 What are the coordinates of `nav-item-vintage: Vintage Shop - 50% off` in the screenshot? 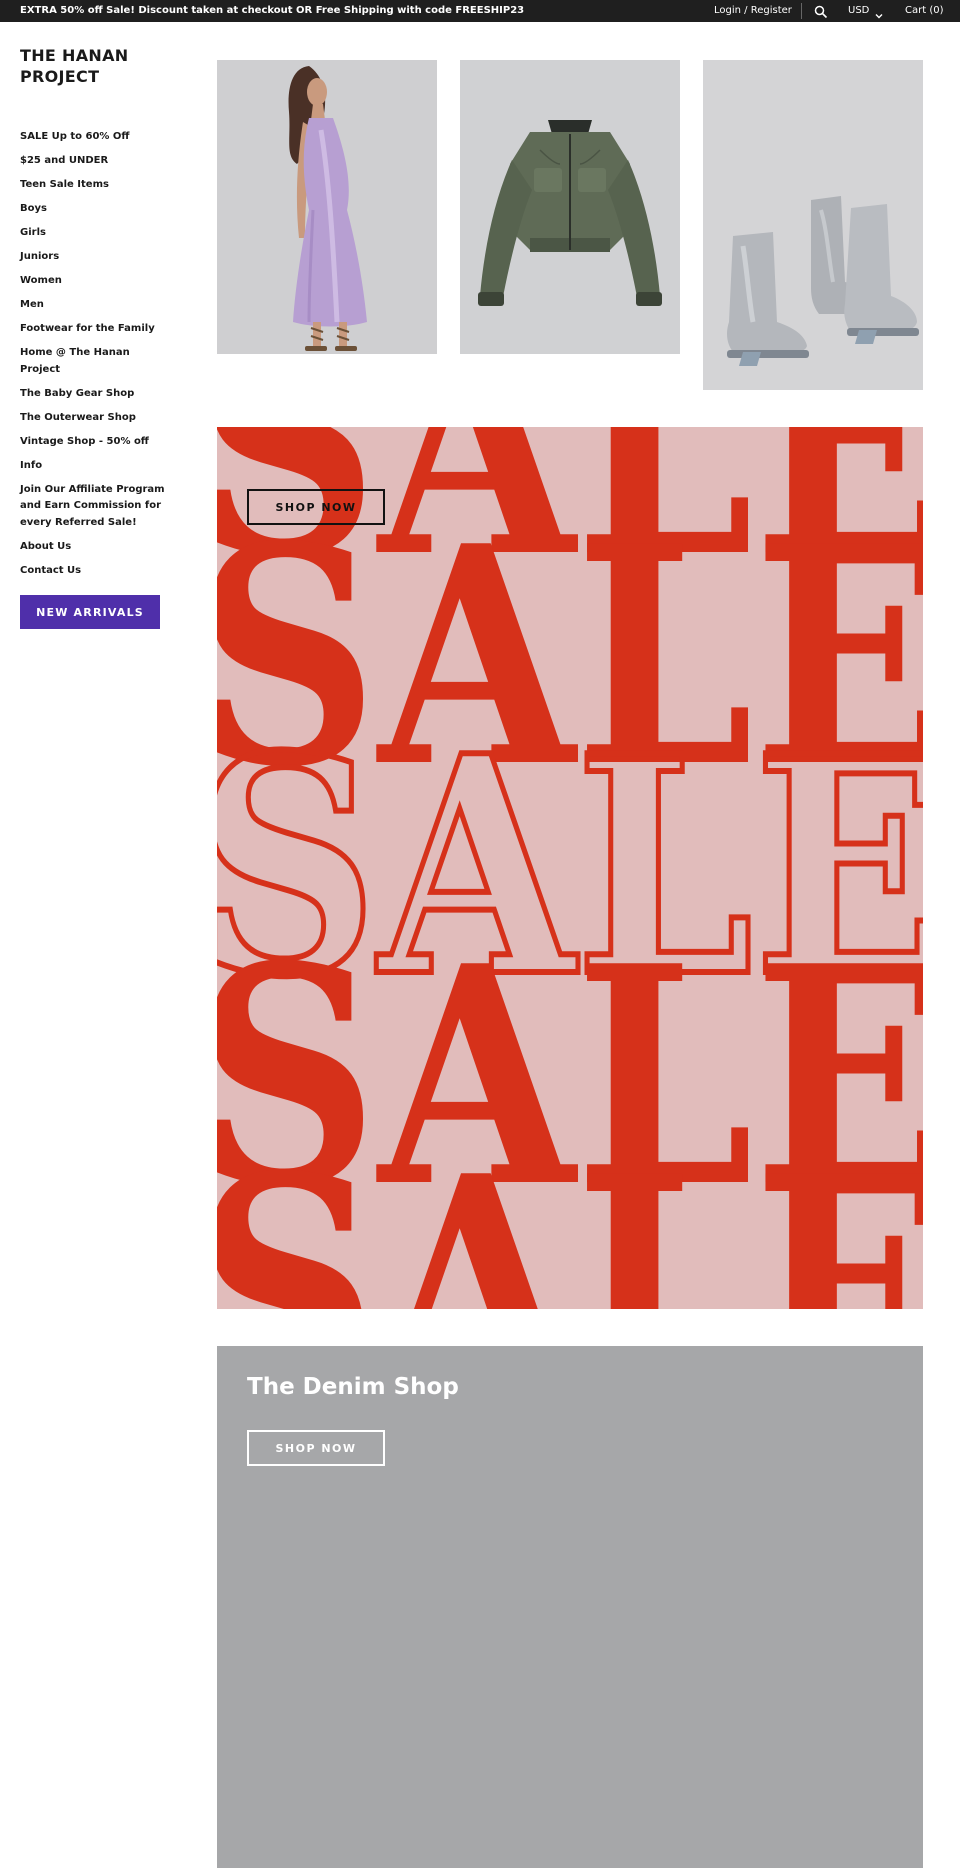 It's located at (95, 442).